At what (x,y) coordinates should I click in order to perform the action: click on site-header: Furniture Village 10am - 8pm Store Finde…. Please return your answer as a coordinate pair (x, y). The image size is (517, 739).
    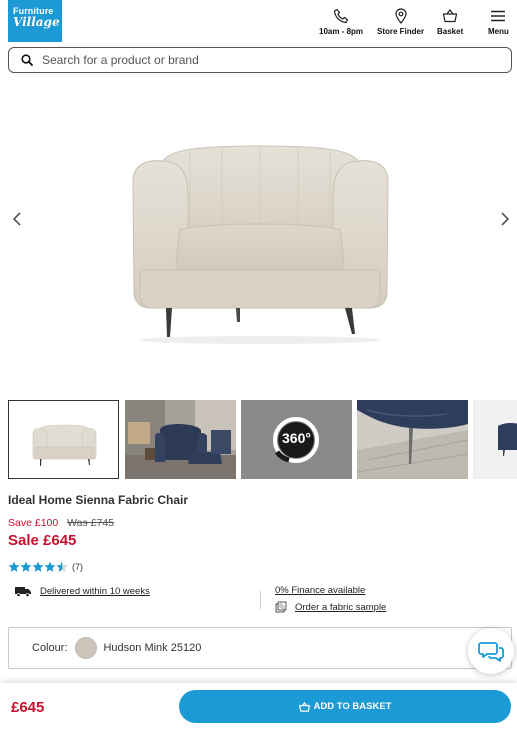
    Looking at the image, I should click on (258, 22).